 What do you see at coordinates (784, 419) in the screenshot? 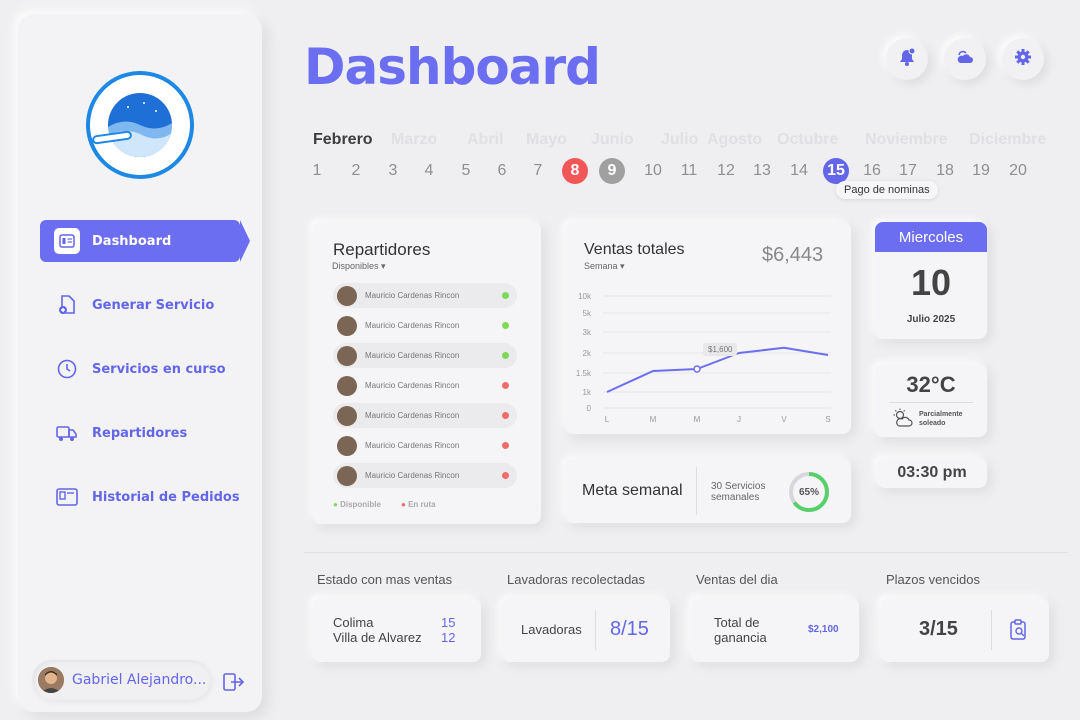
I see `x-tick-label: V` at bounding box center [784, 419].